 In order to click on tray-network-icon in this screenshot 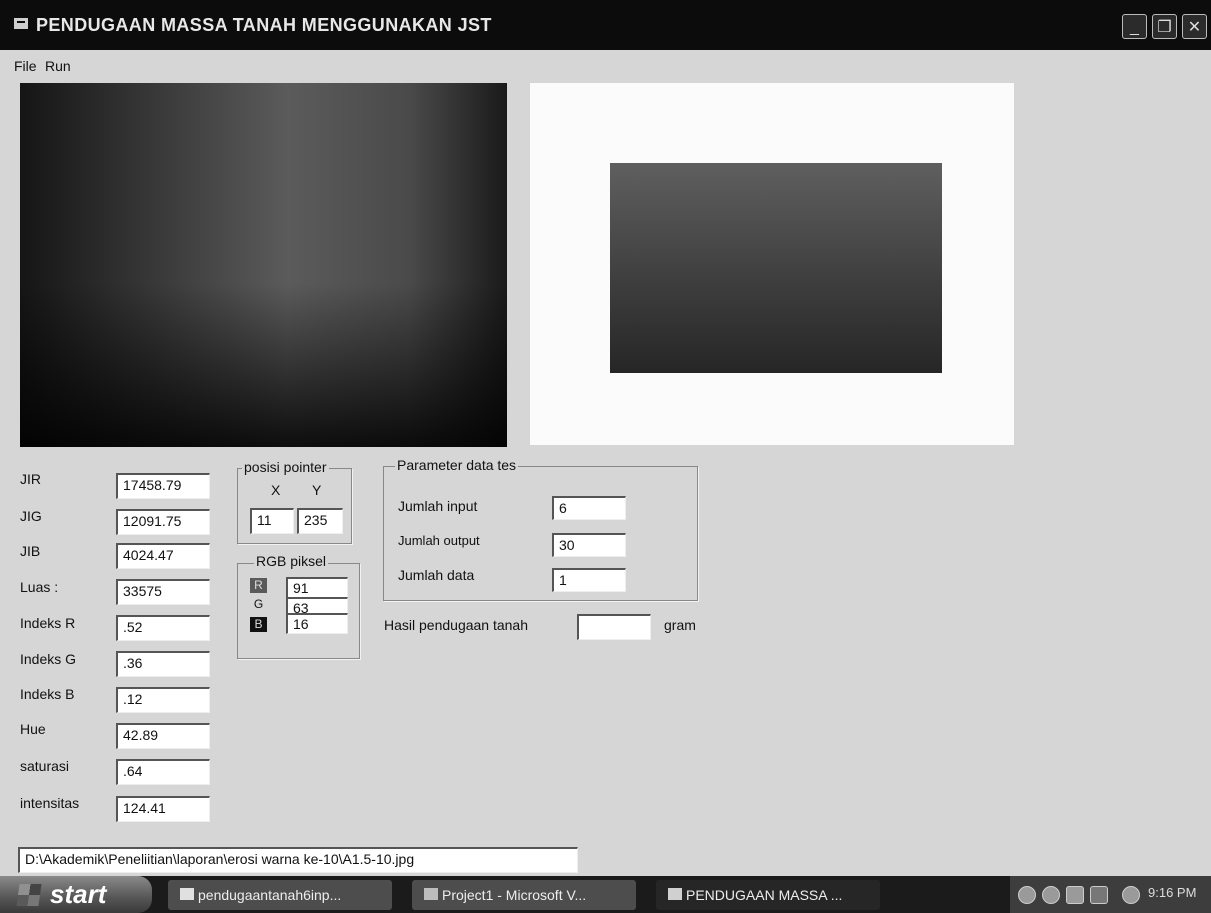, I will do `click(1075, 895)`.